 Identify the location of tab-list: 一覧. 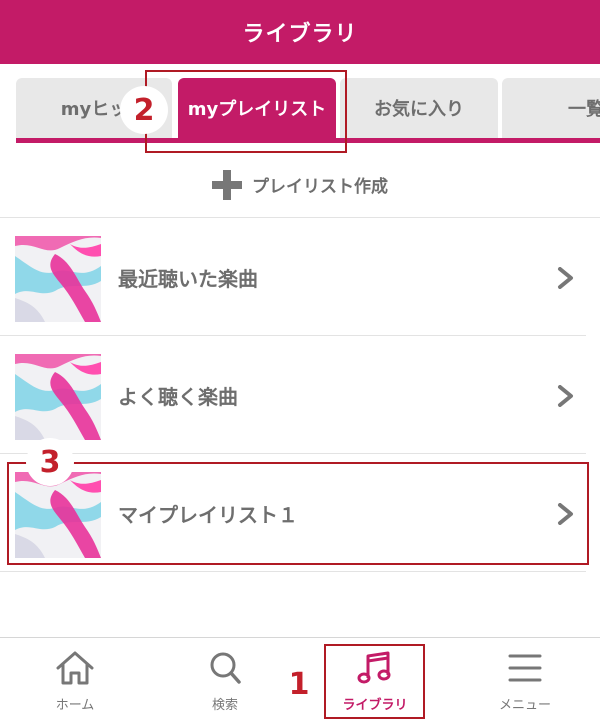
(551, 108).